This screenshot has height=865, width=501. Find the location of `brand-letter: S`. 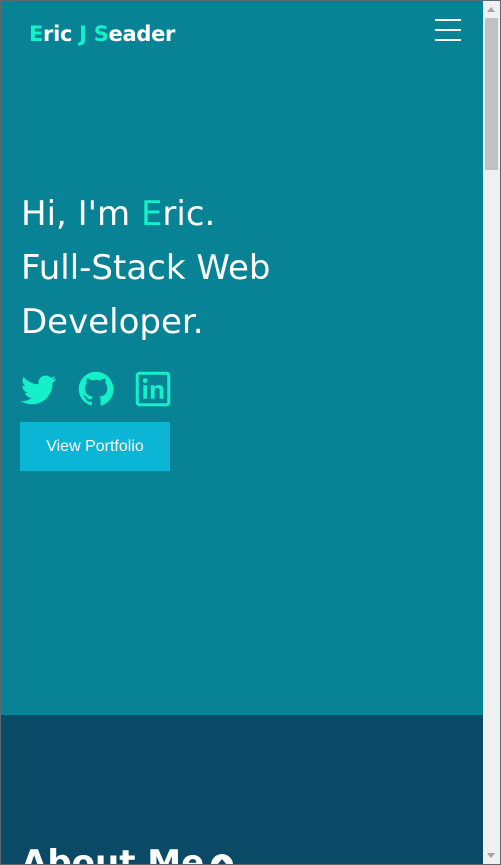

brand-letter: S is located at coordinates (101, 34).